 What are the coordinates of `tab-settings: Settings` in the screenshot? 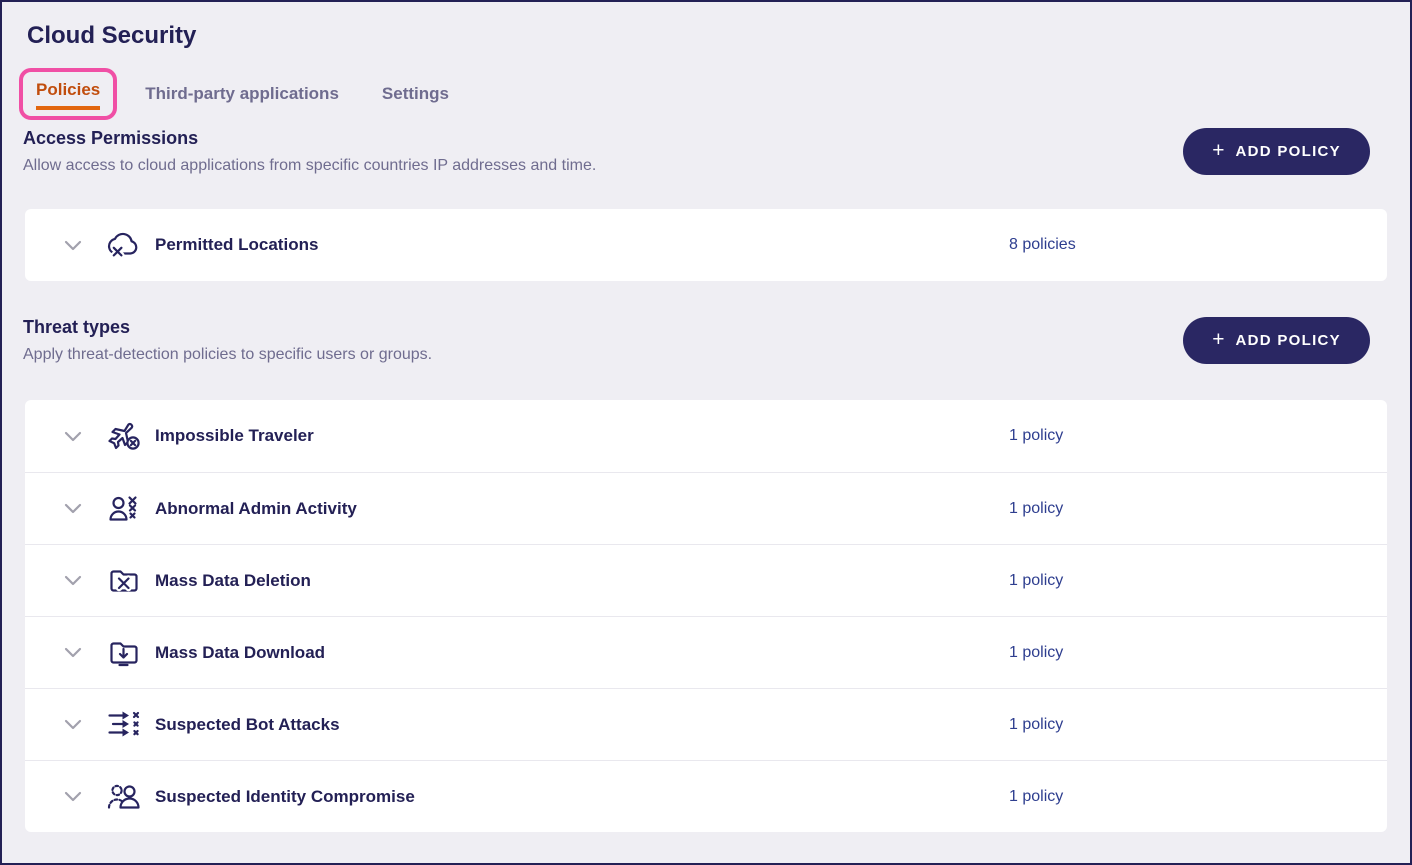 It's located at (415, 94).